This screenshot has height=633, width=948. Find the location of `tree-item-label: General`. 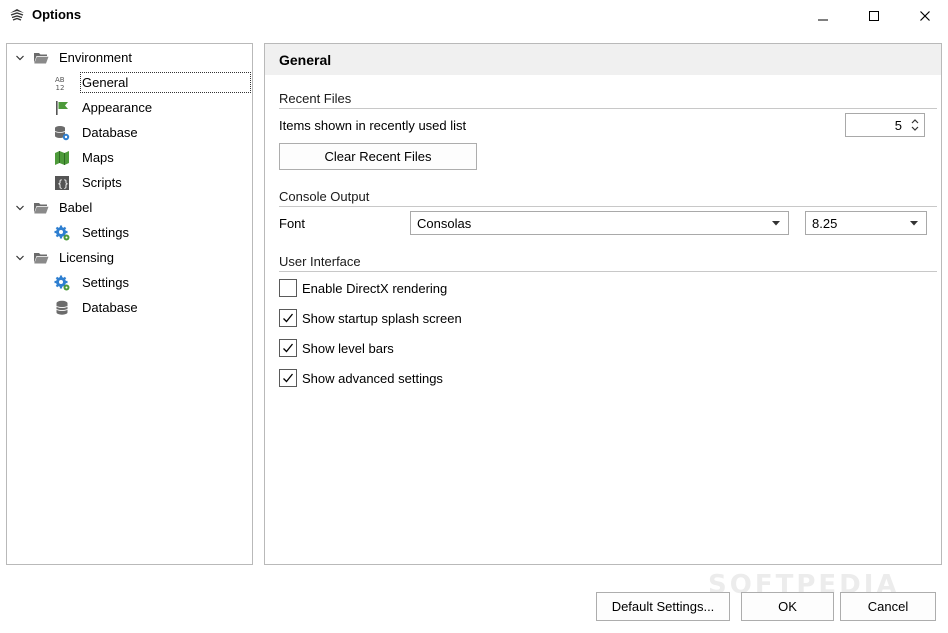

tree-item-label: General is located at coordinates (105, 82).